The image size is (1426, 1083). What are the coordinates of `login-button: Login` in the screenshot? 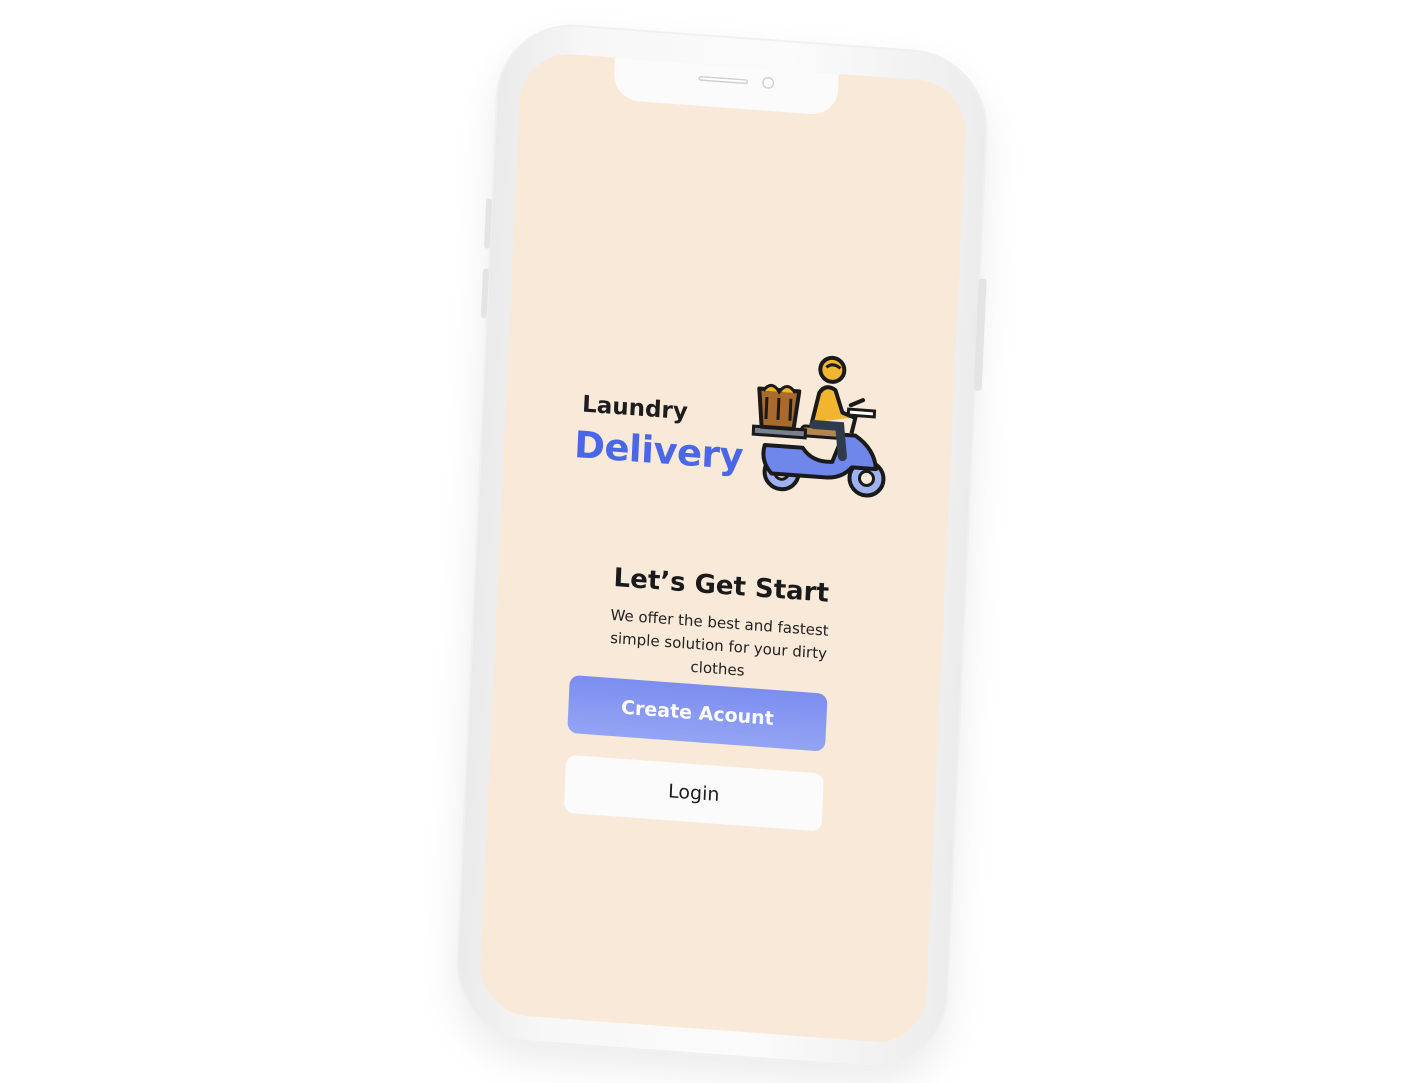 It's located at (693, 793).